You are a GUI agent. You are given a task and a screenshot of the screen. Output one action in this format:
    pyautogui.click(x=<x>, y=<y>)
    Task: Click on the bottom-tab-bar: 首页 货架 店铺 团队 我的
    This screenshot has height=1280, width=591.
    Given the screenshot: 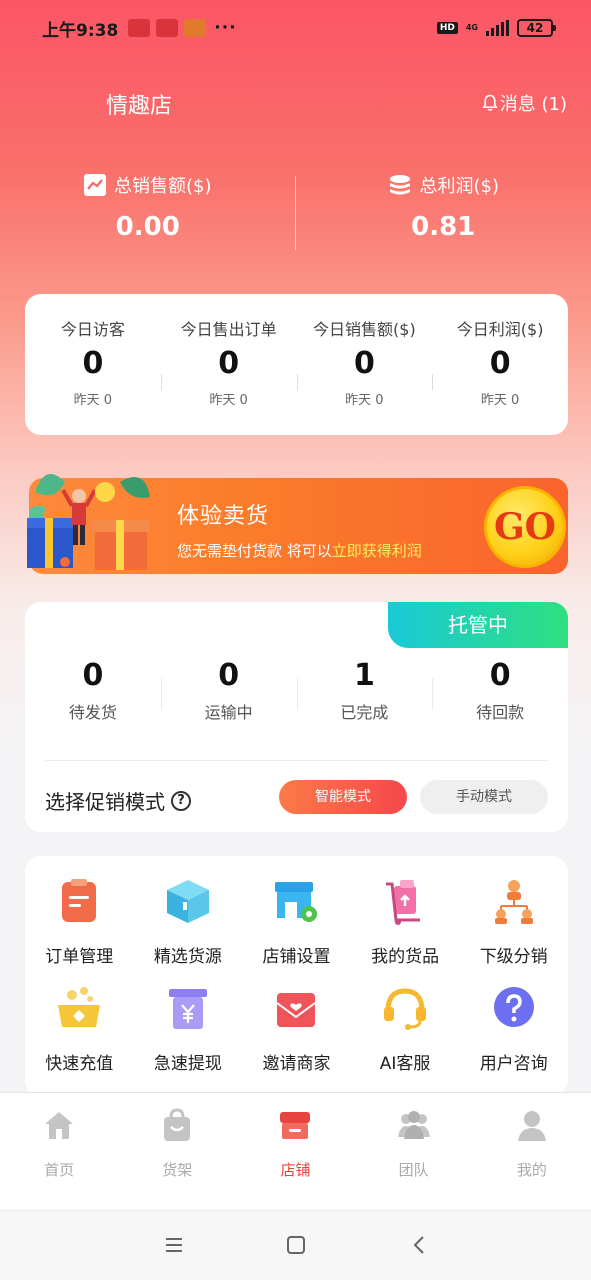 What is the action you would take?
    pyautogui.click(x=295, y=1151)
    